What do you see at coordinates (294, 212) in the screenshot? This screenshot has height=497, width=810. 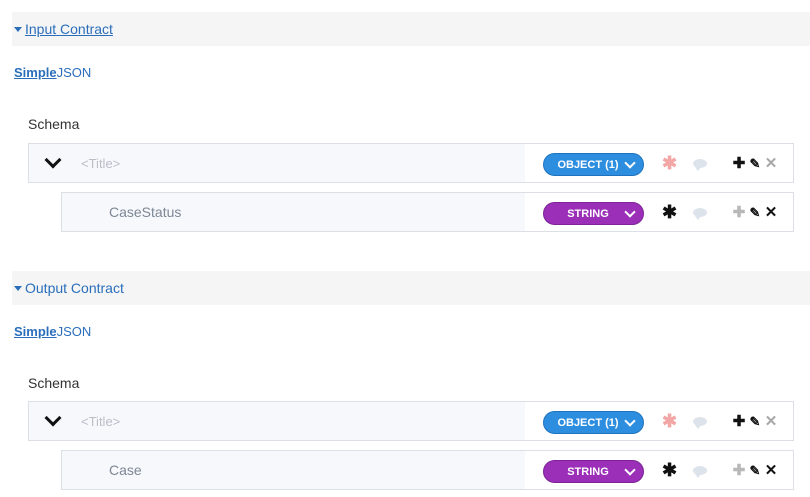 I see `property-name-cell: CaseStatus` at bounding box center [294, 212].